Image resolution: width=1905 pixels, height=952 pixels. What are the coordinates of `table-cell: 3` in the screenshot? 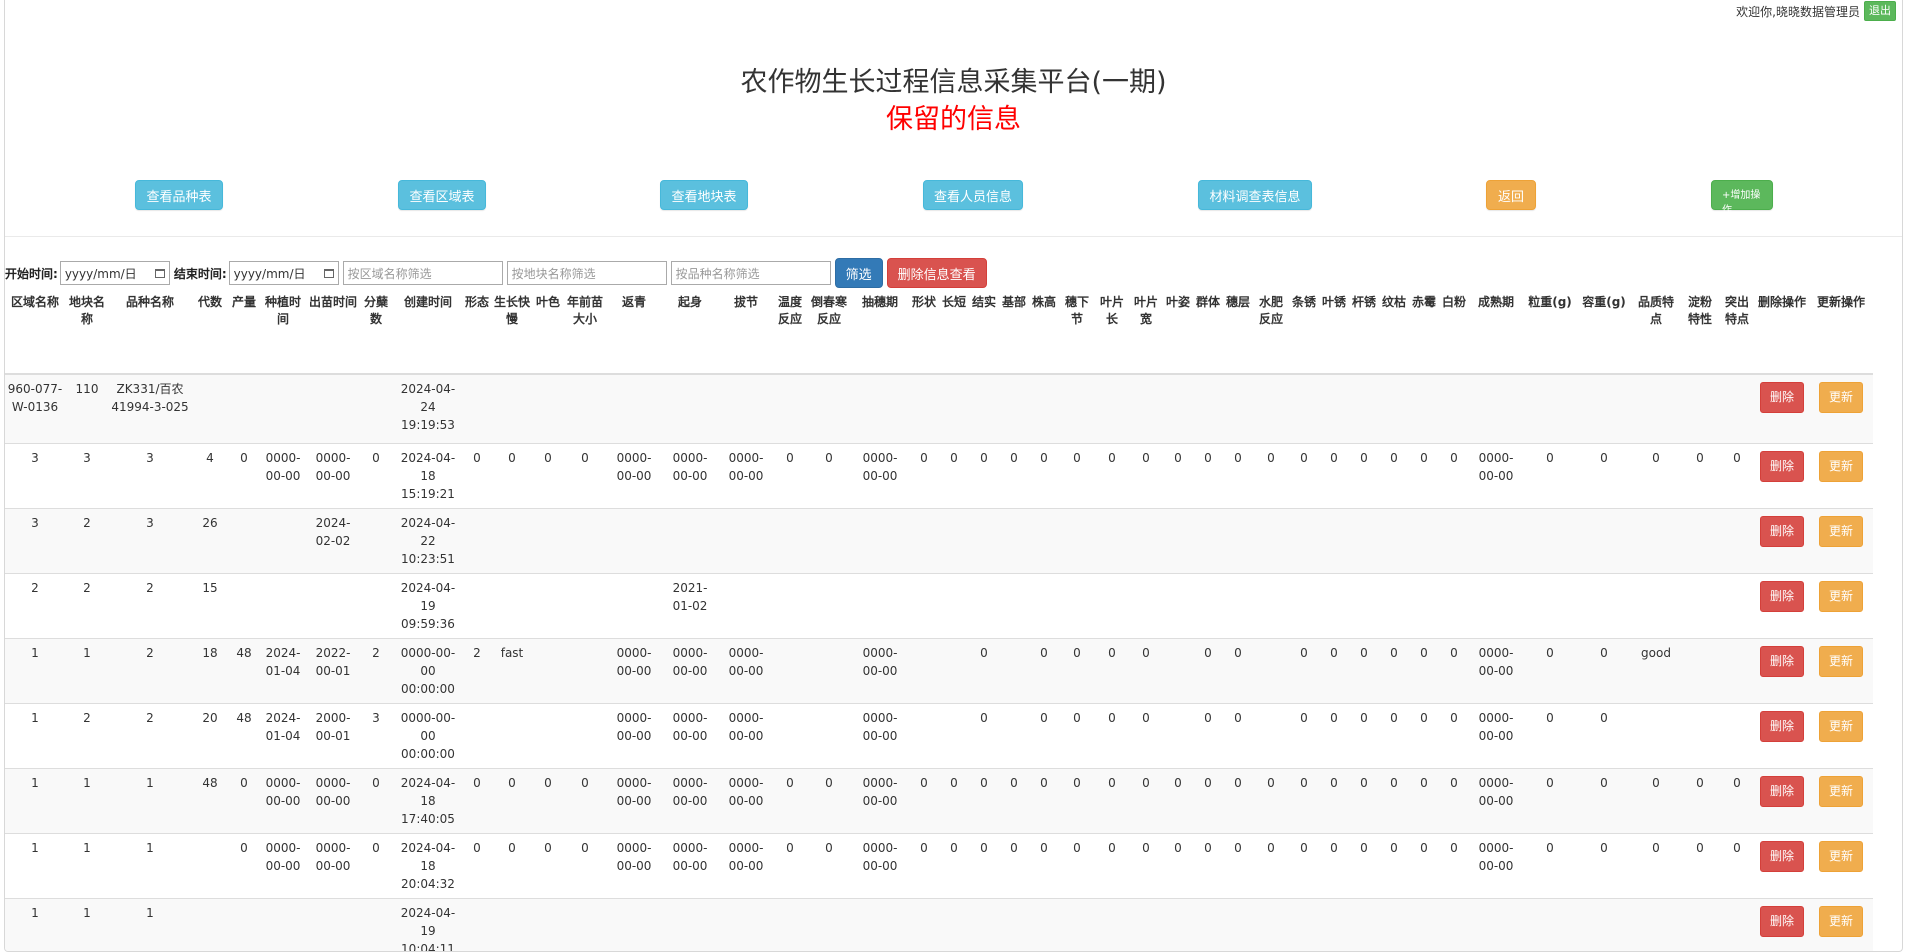 It's located at (35, 475).